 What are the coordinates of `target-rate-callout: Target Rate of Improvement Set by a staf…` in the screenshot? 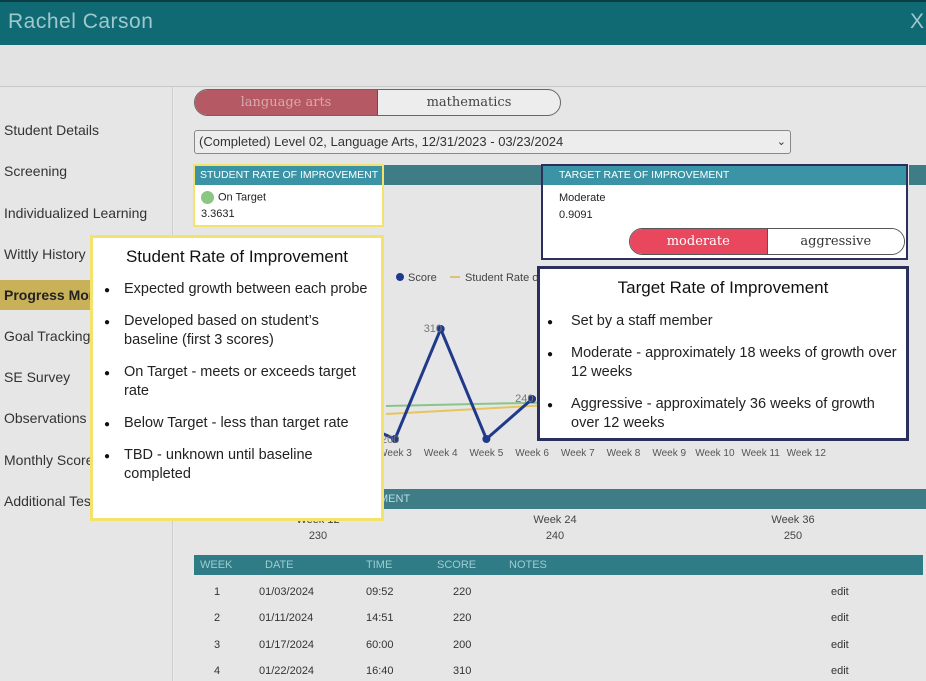 It's located at (723, 353).